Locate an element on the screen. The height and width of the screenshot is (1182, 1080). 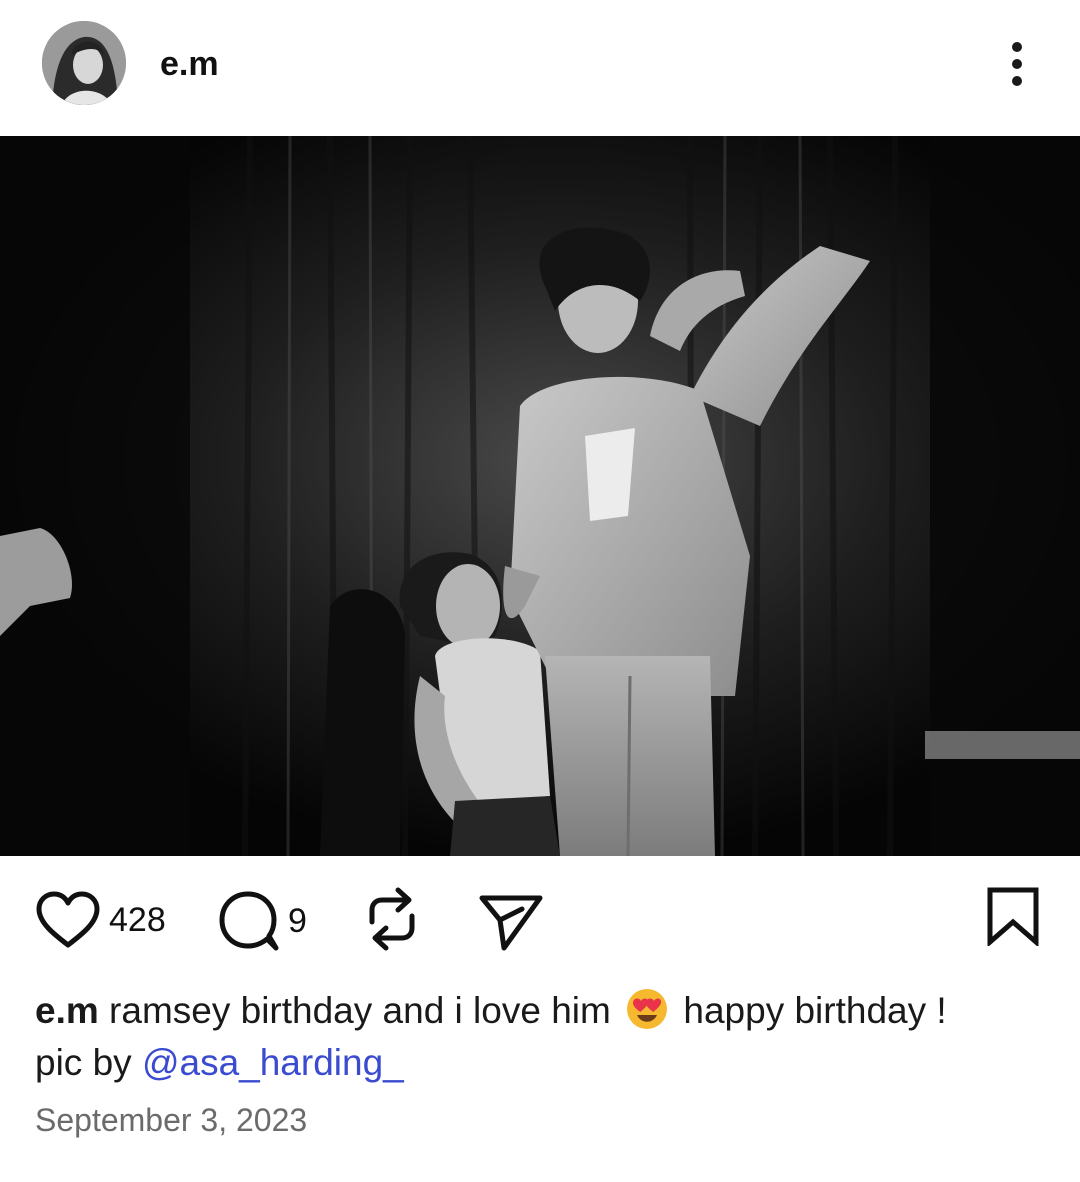
like-button: 428 is located at coordinates (100, 920).